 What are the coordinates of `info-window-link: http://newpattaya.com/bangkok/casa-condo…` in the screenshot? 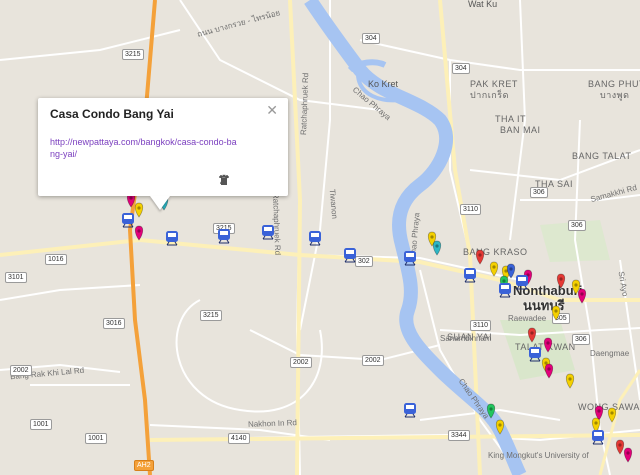 It's located at (145, 148).